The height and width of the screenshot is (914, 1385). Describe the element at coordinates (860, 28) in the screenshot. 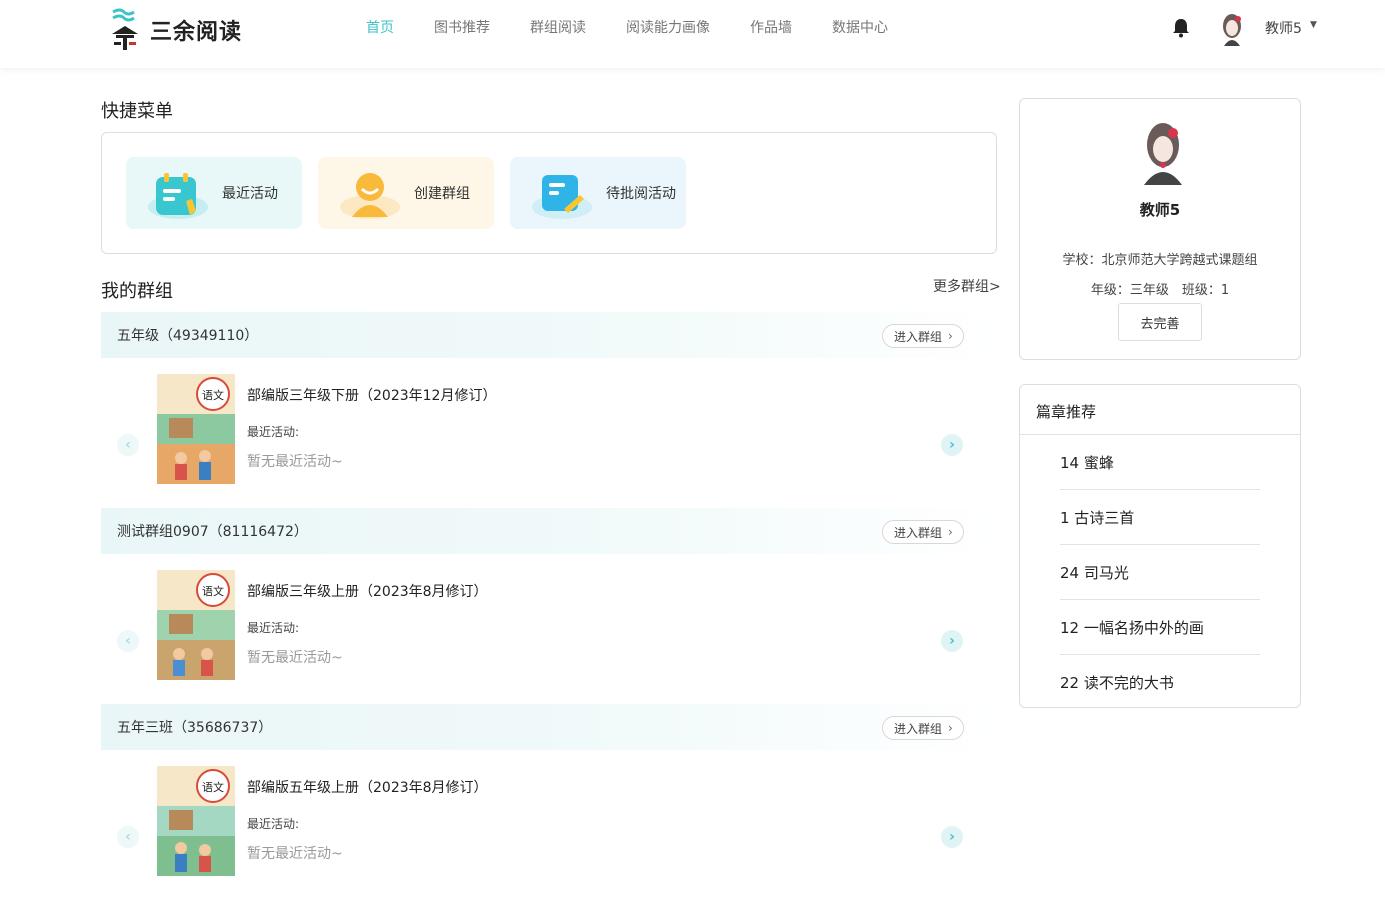

I see `nav-data-center: 数据中心` at that location.